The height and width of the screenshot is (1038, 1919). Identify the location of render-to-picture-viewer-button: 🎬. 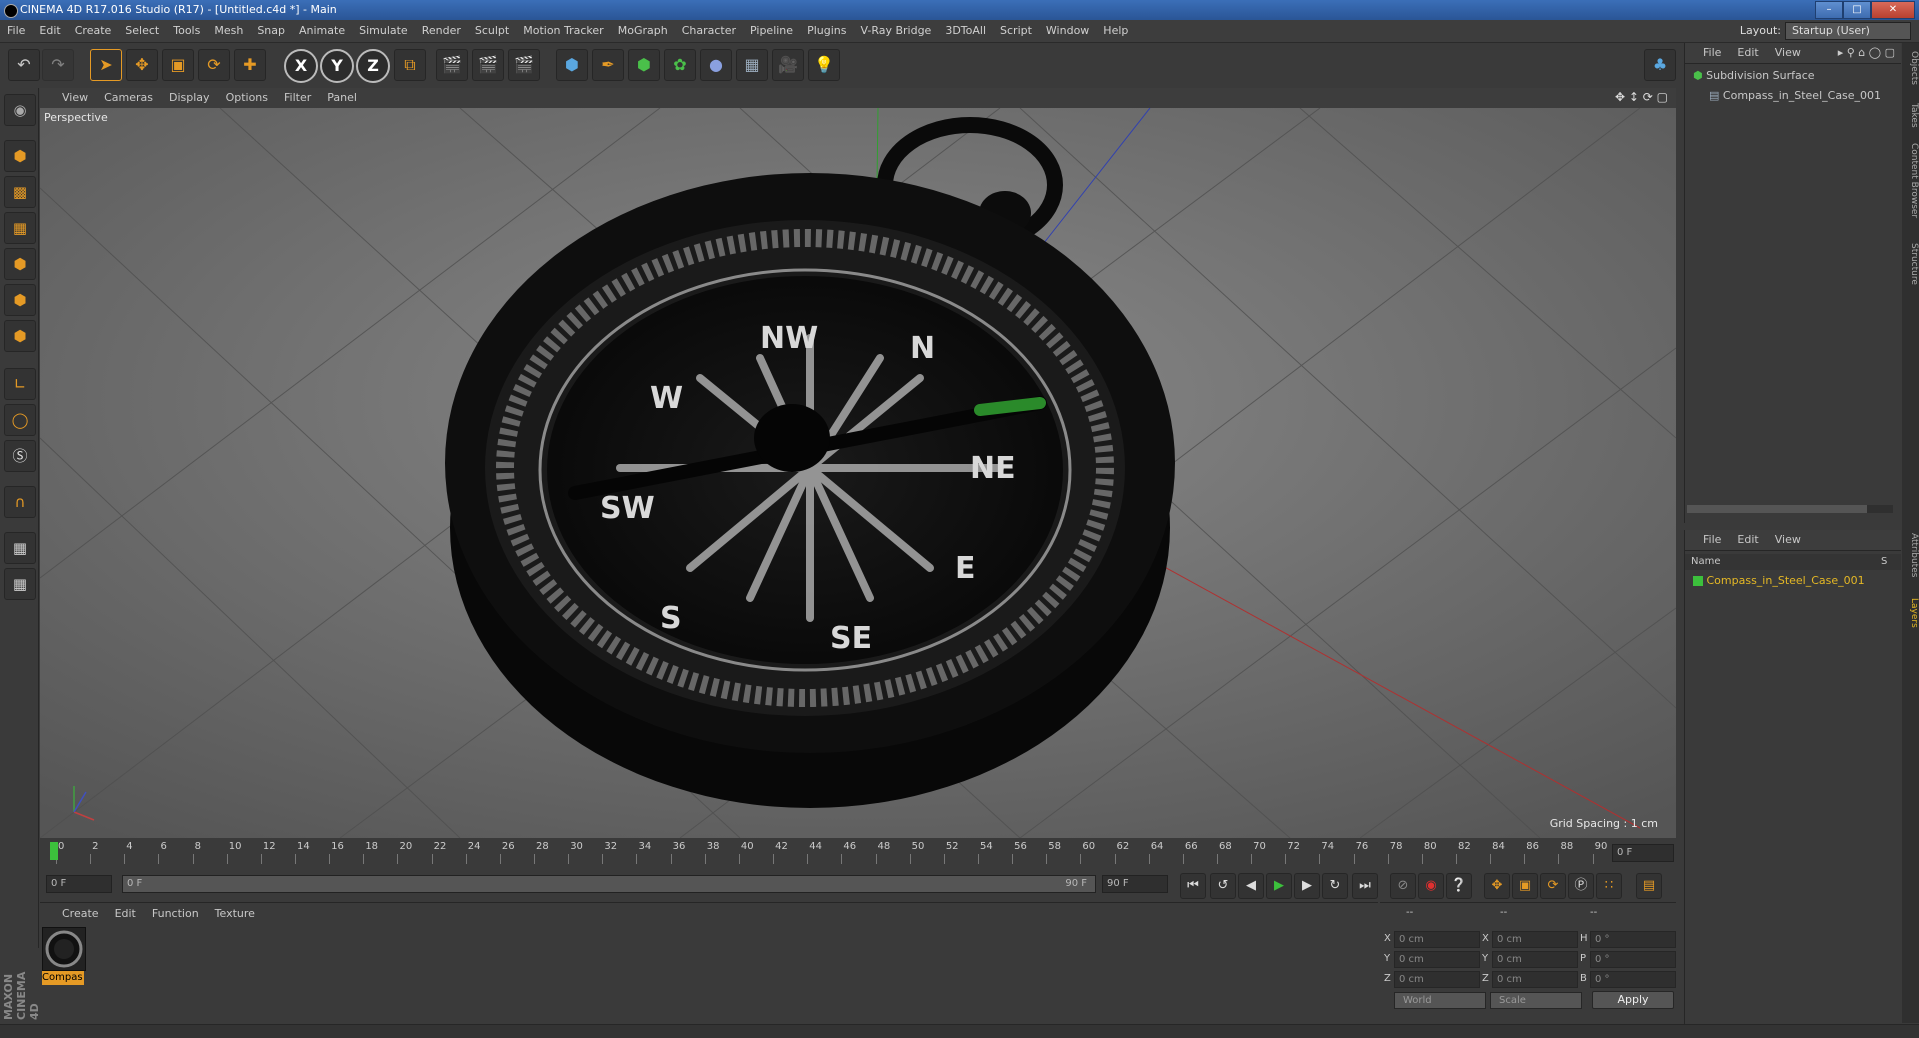
(488, 65).